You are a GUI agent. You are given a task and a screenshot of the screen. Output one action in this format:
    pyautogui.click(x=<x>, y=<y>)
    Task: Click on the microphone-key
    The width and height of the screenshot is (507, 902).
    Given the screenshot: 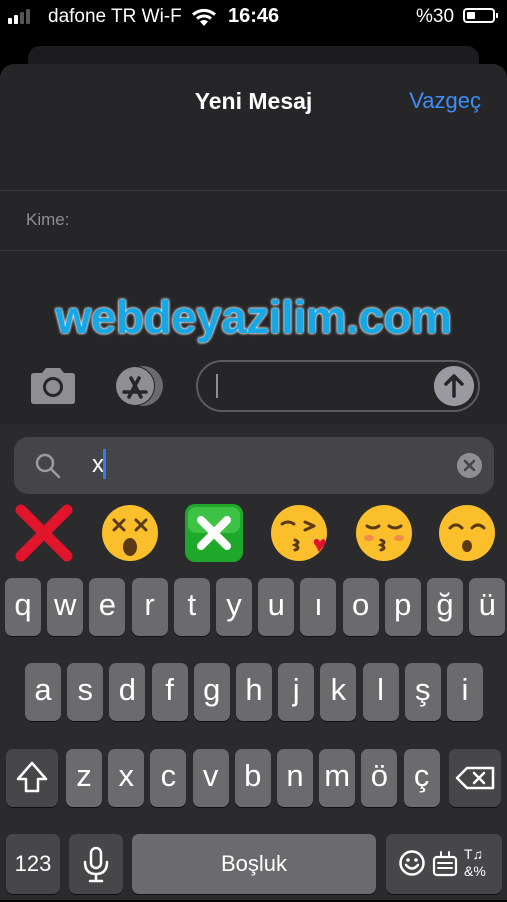 What is the action you would take?
    pyautogui.click(x=96, y=864)
    